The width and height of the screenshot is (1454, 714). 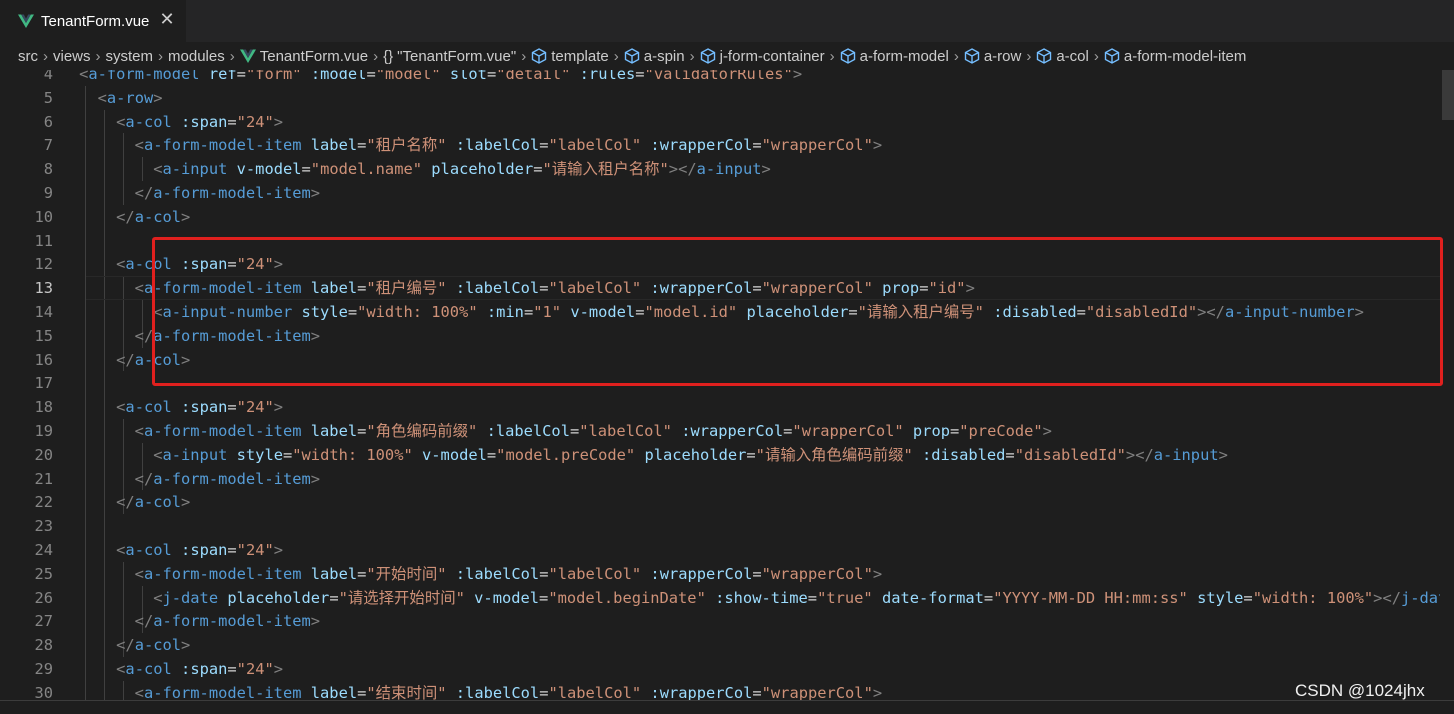 I want to click on breadcrumb-item: a-spin, so click(x=654, y=56).